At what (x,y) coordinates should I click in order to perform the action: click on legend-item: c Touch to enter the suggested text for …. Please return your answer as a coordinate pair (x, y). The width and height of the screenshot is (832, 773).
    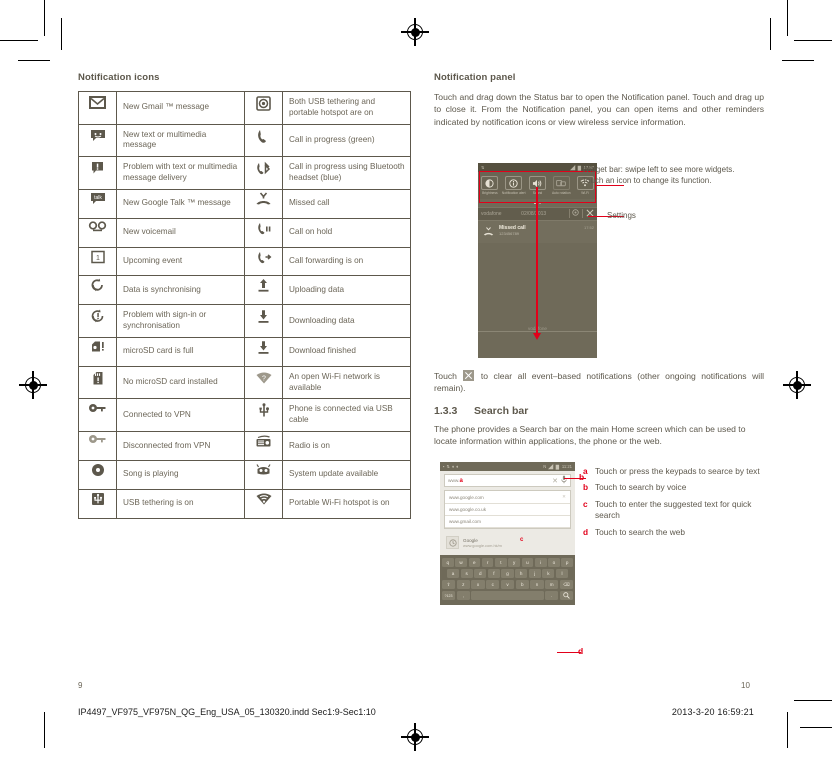
    Looking at the image, I should click on (673, 510).